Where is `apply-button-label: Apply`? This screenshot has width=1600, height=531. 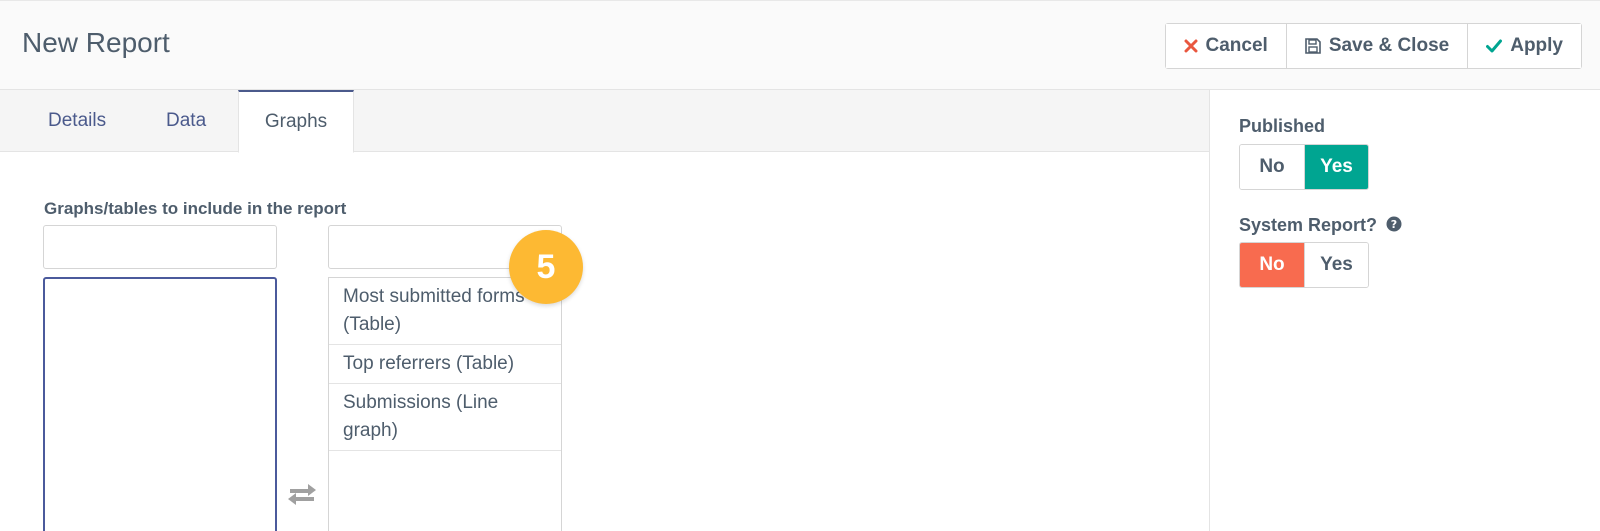 apply-button-label: Apply is located at coordinates (1536, 45).